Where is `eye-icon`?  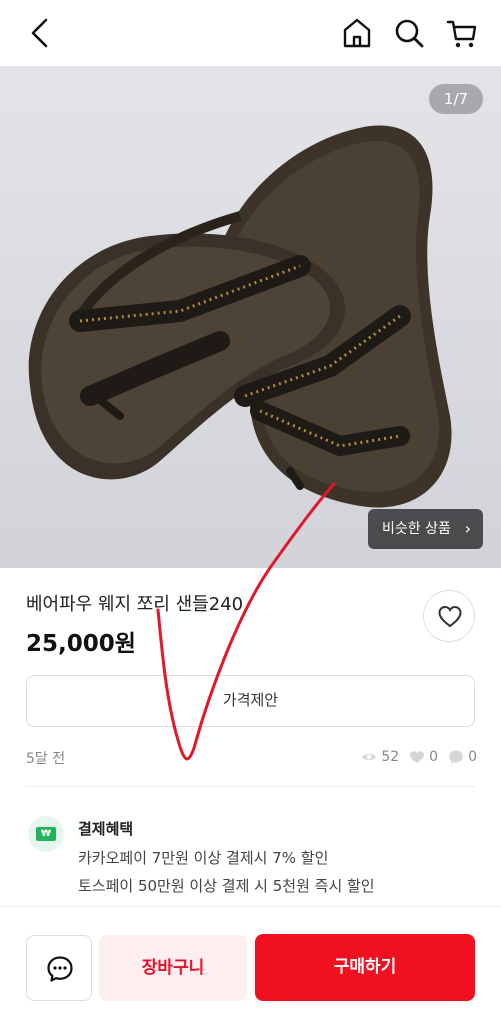 eye-icon is located at coordinates (369, 757).